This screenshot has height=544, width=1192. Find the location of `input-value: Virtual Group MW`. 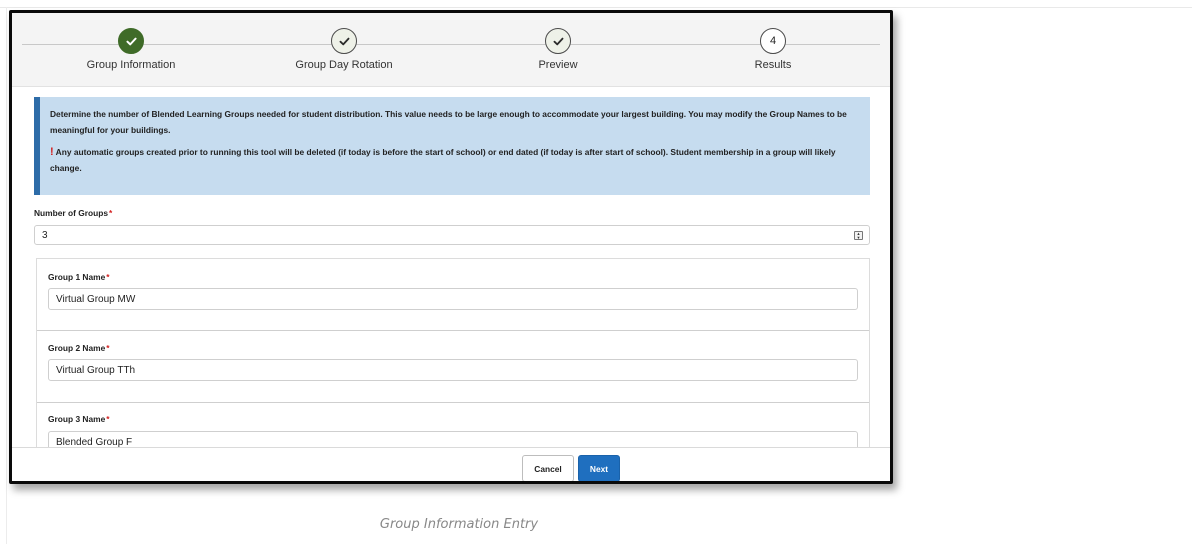

input-value: Virtual Group MW is located at coordinates (96, 299).